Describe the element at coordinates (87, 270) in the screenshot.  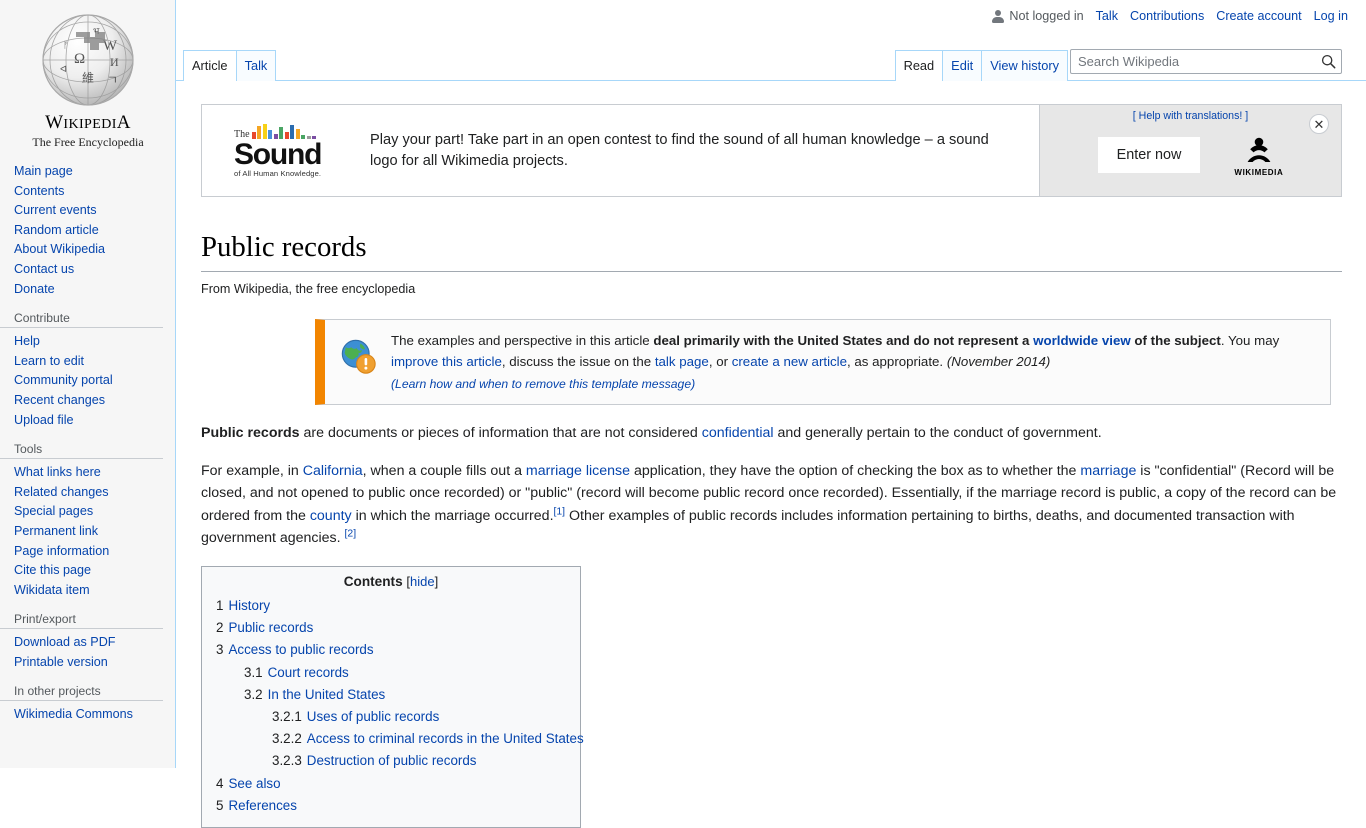
I see `sidebar-item-contact-us: Contact us` at that location.